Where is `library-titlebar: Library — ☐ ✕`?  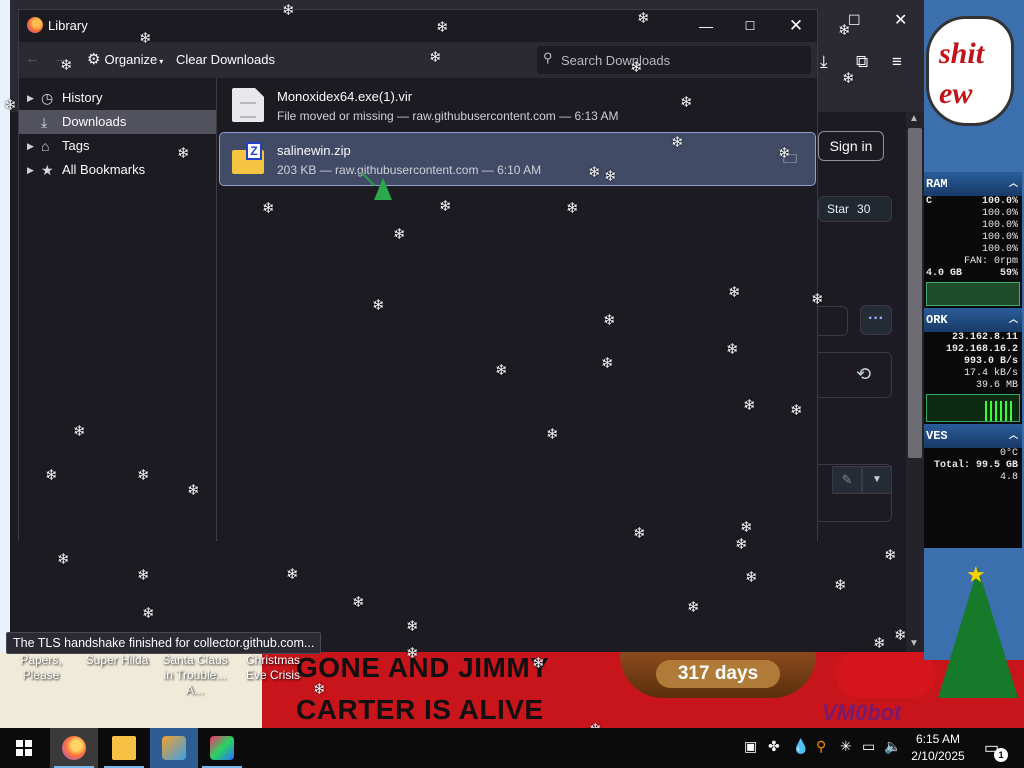 library-titlebar: Library — ☐ ✕ is located at coordinates (418, 26).